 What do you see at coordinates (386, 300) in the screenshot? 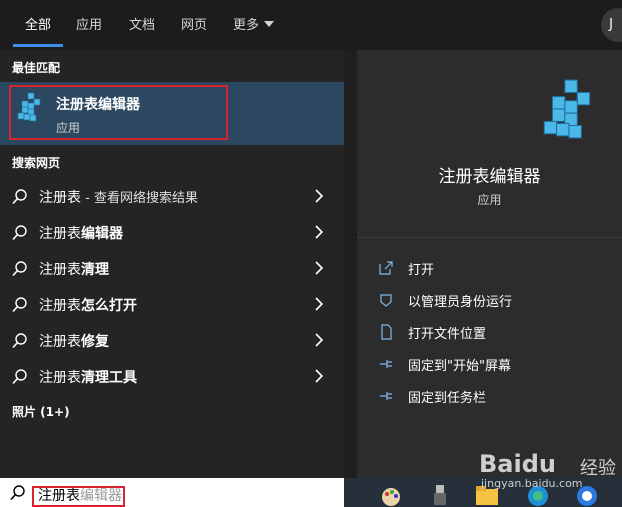
I see `shield-icon` at bounding box center [386, 300].